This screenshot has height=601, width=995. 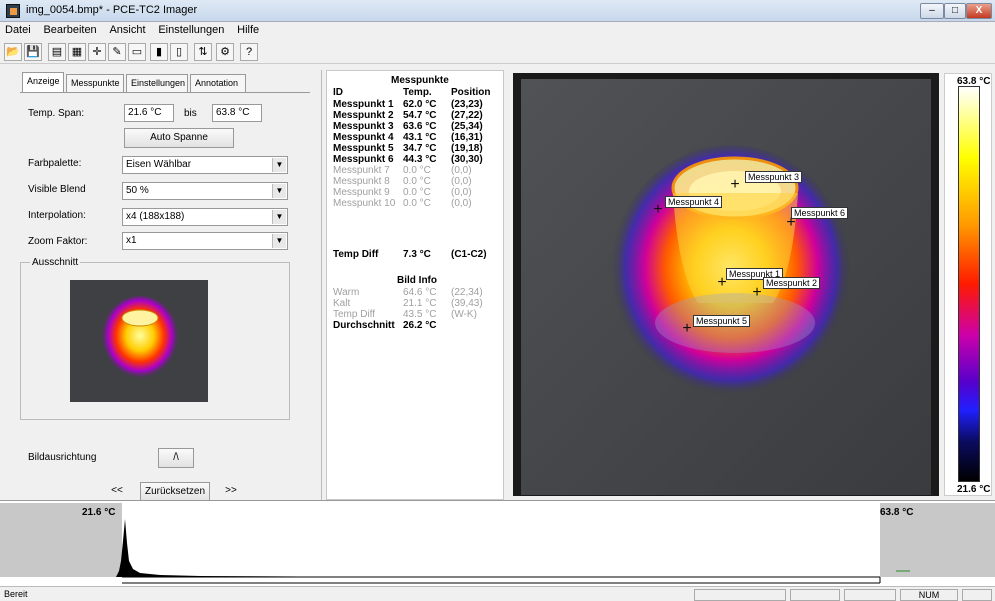 What do you see at coordinates (117, 492) in the screenshot?
I see `prev-button: <<` at bounding box center [117, 492].